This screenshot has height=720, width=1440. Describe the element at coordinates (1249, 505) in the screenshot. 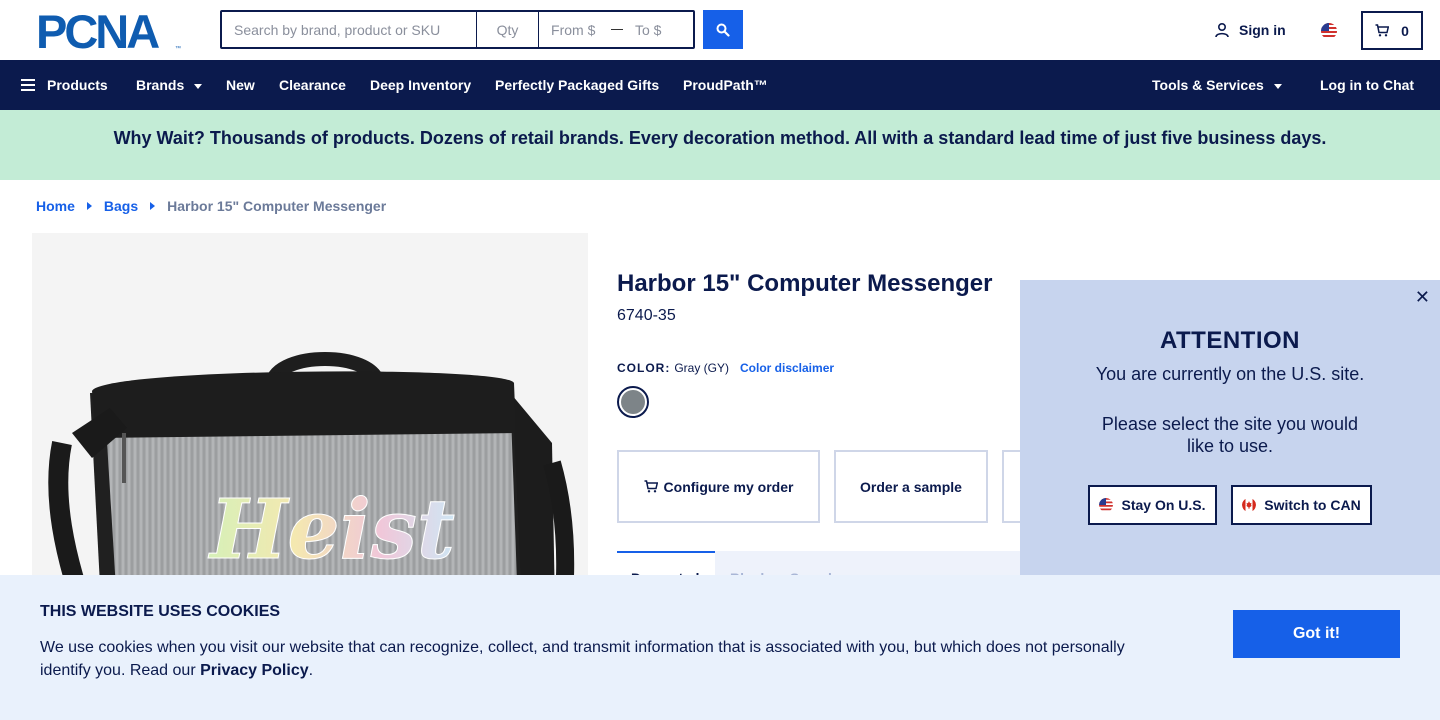

I see `canada-flag-icon` at that location.